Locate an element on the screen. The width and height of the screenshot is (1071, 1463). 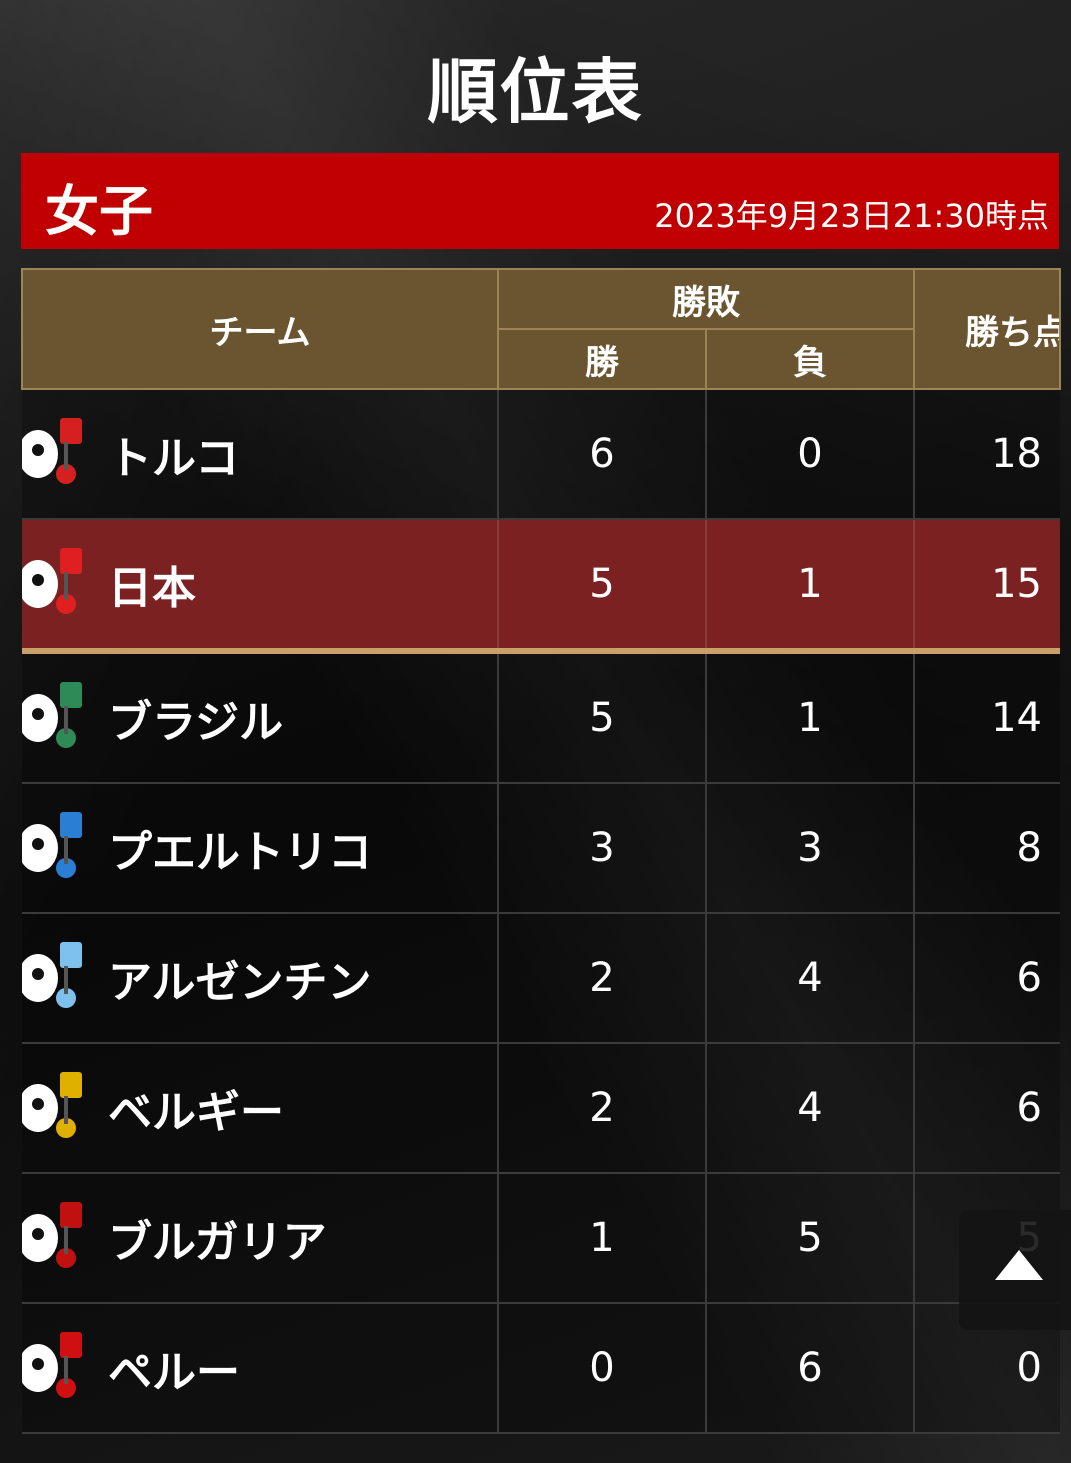
team-name: ベルギー is located at coordinates (196, 1112).